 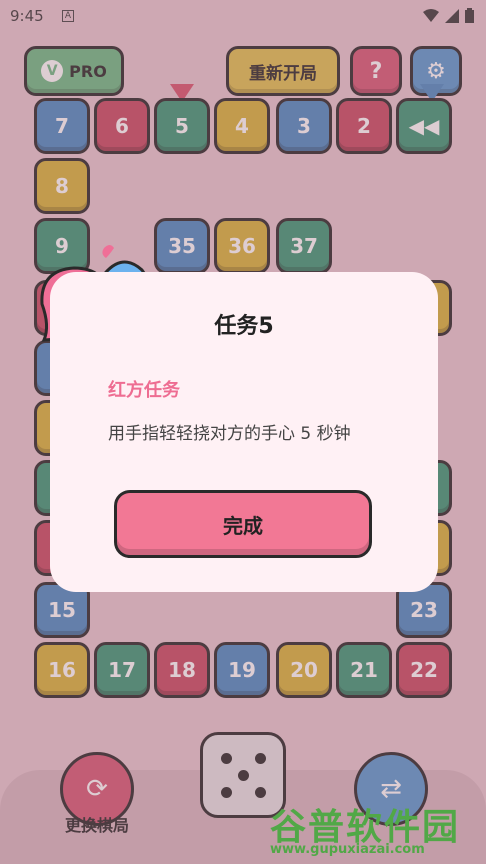 I want to click on done-button: 完成, so click(x=243, y=524).